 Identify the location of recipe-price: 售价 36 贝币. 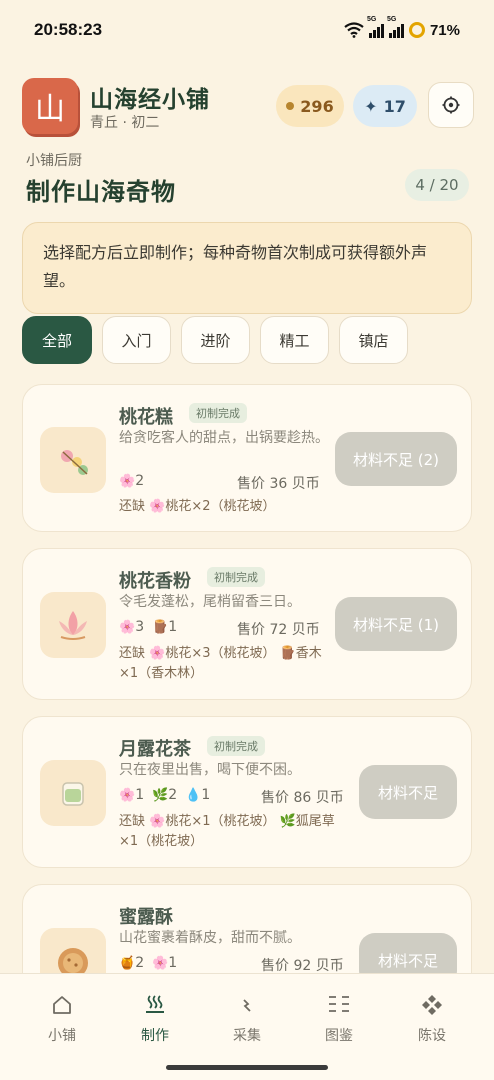
(278, 484).